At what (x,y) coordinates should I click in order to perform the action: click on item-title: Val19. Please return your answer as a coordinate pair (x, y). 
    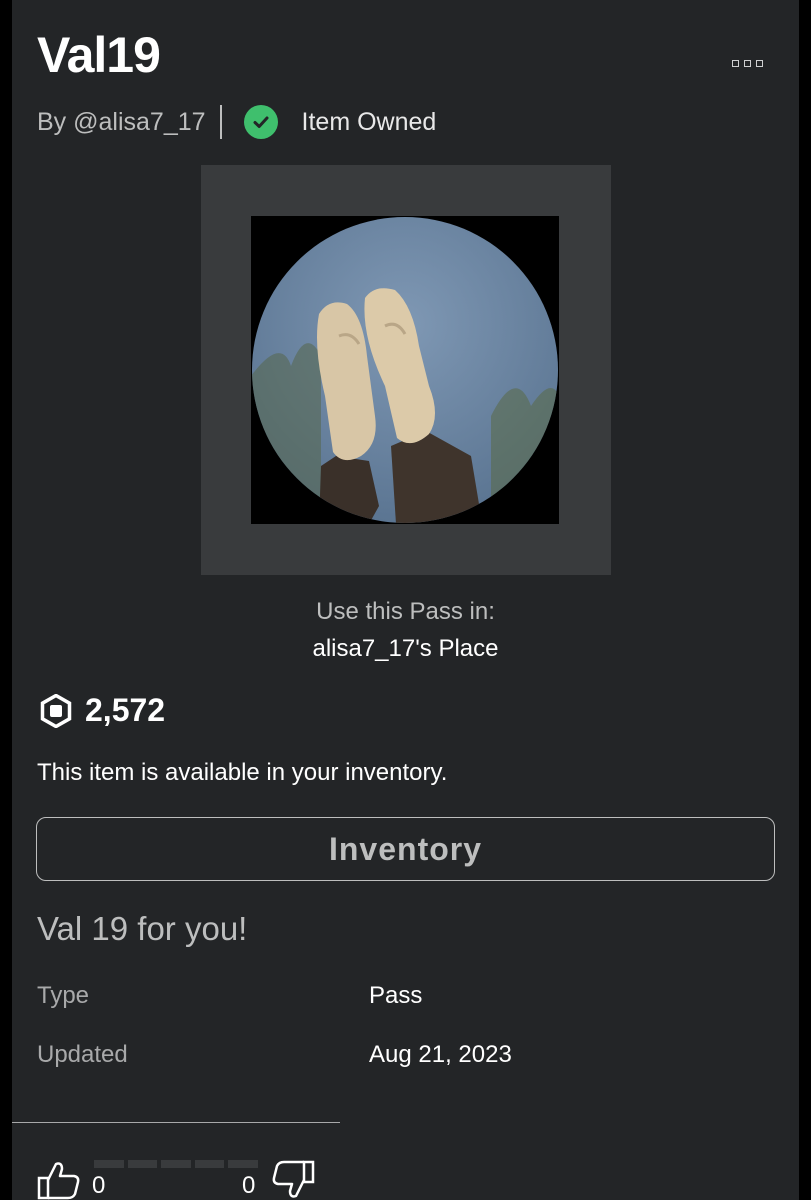
    Looking at the image, I should click on (99, 55).